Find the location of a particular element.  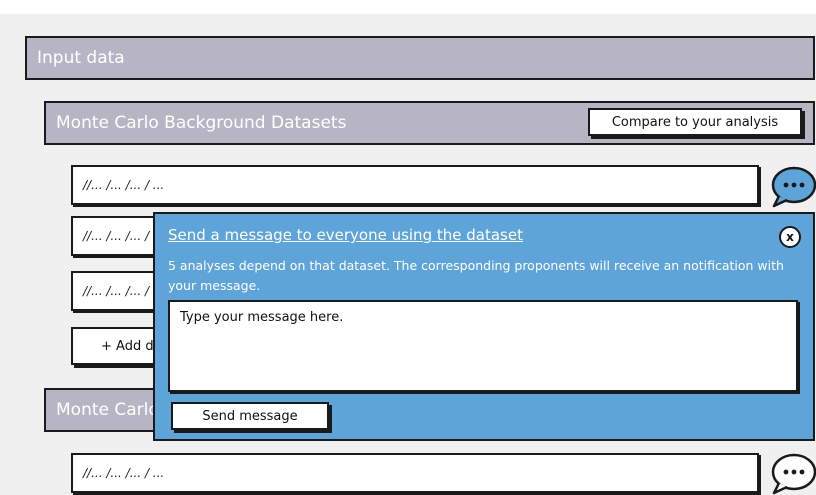

send-message-button: Send message is located at coordinates (250, 416).